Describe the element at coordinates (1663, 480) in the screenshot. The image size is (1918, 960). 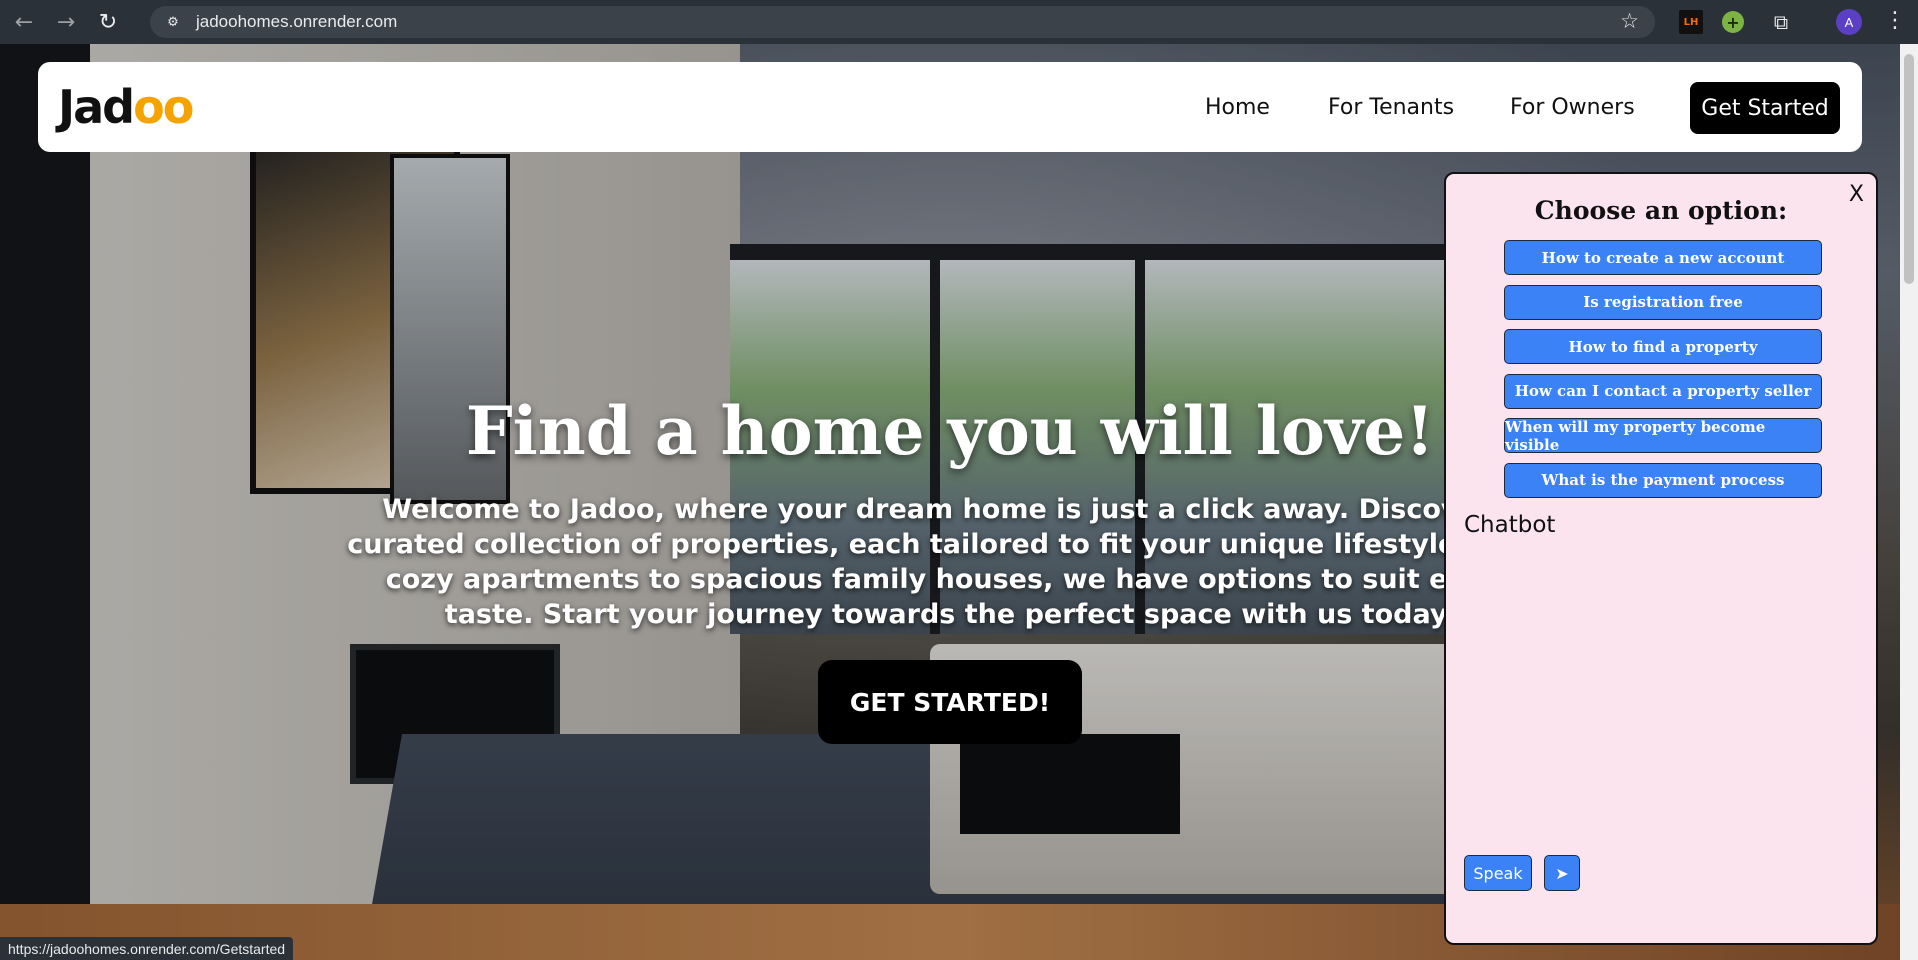
I see `chatbot-option-payment-process: What is the payment process` at that location.